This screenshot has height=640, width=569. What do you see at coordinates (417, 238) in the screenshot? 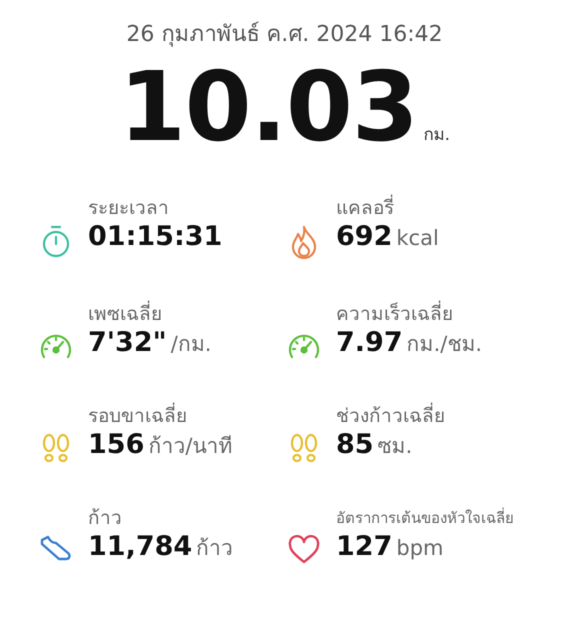
I see `stat-unit: kcal` at bounding box center [417, 238].